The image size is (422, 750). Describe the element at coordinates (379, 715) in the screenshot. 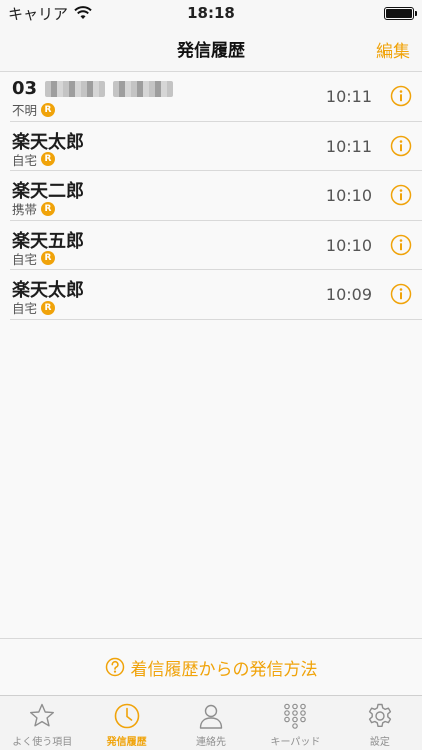

I see `gear-icon` at that location.